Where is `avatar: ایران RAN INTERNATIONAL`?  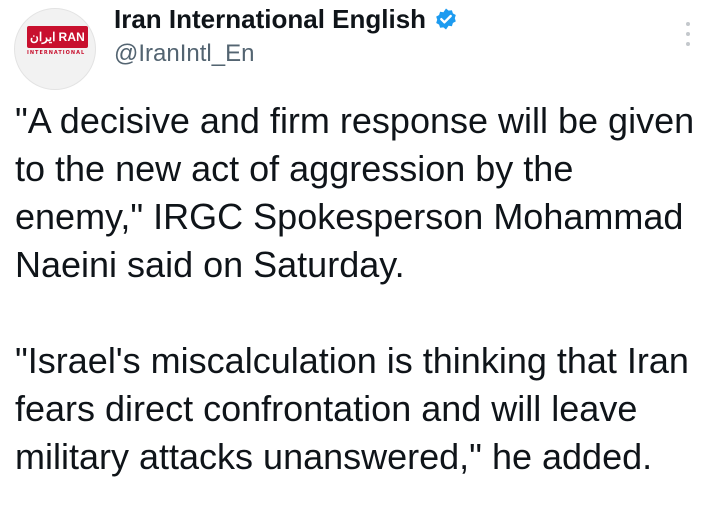
avatar: ایران RAN INTERNATIONAL is located at coordinates (55, 49).